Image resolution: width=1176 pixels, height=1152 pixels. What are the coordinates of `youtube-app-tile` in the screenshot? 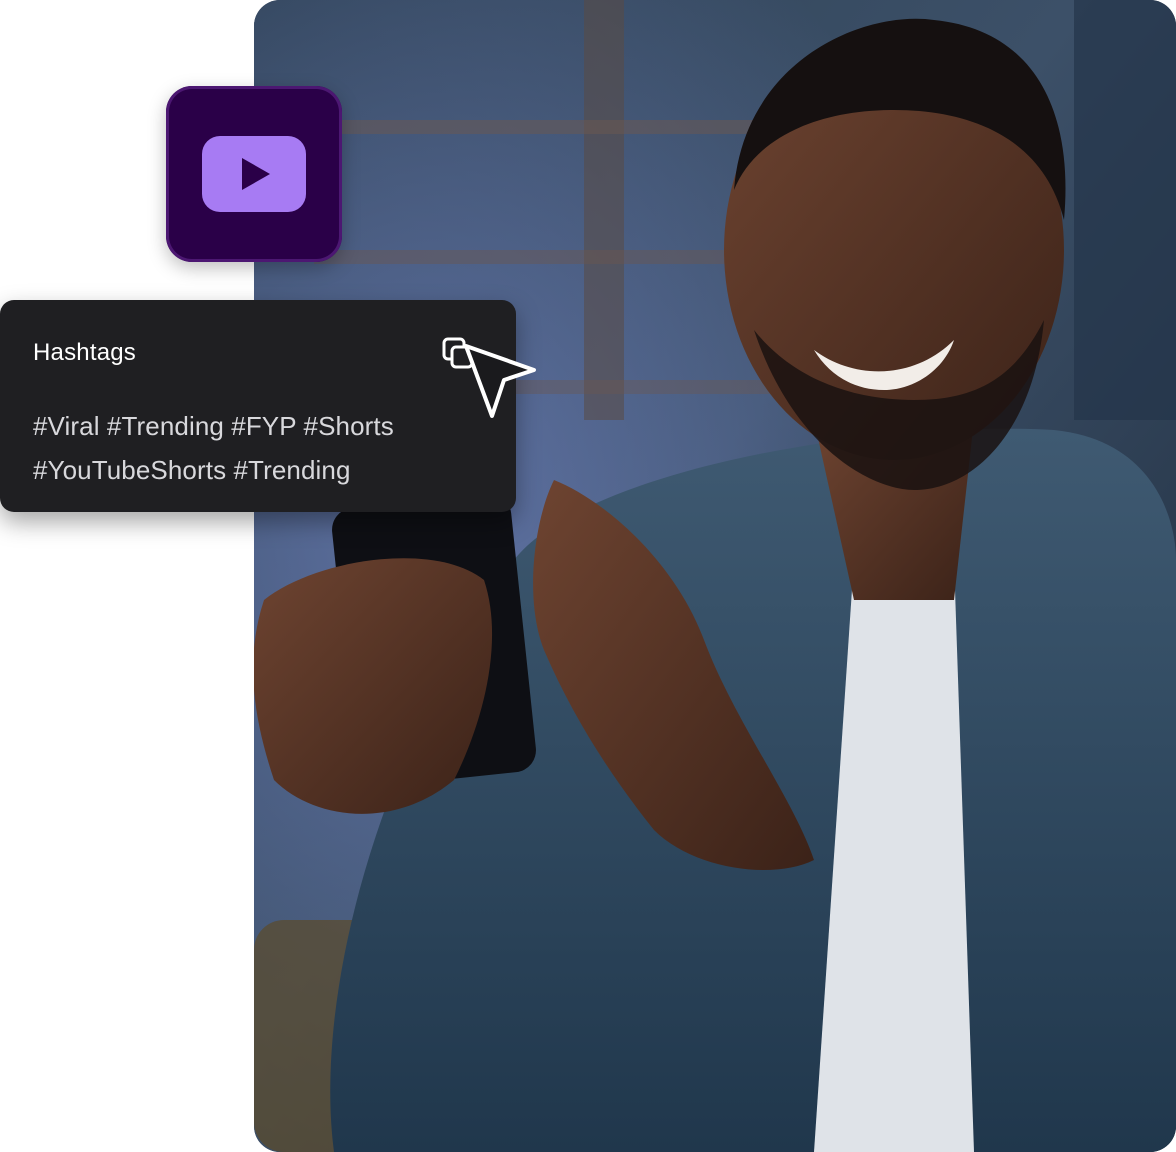 It's located at (254, 174).